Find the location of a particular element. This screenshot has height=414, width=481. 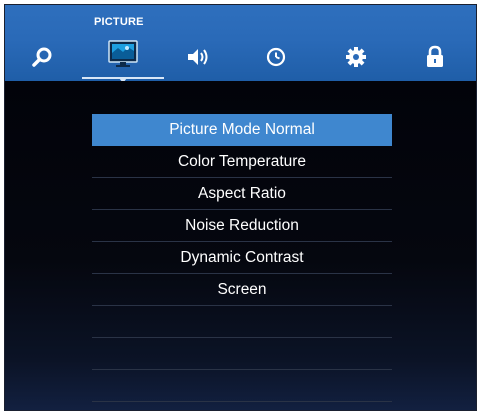

menu-item-screen: Screen is located at coordinates (242, 290).